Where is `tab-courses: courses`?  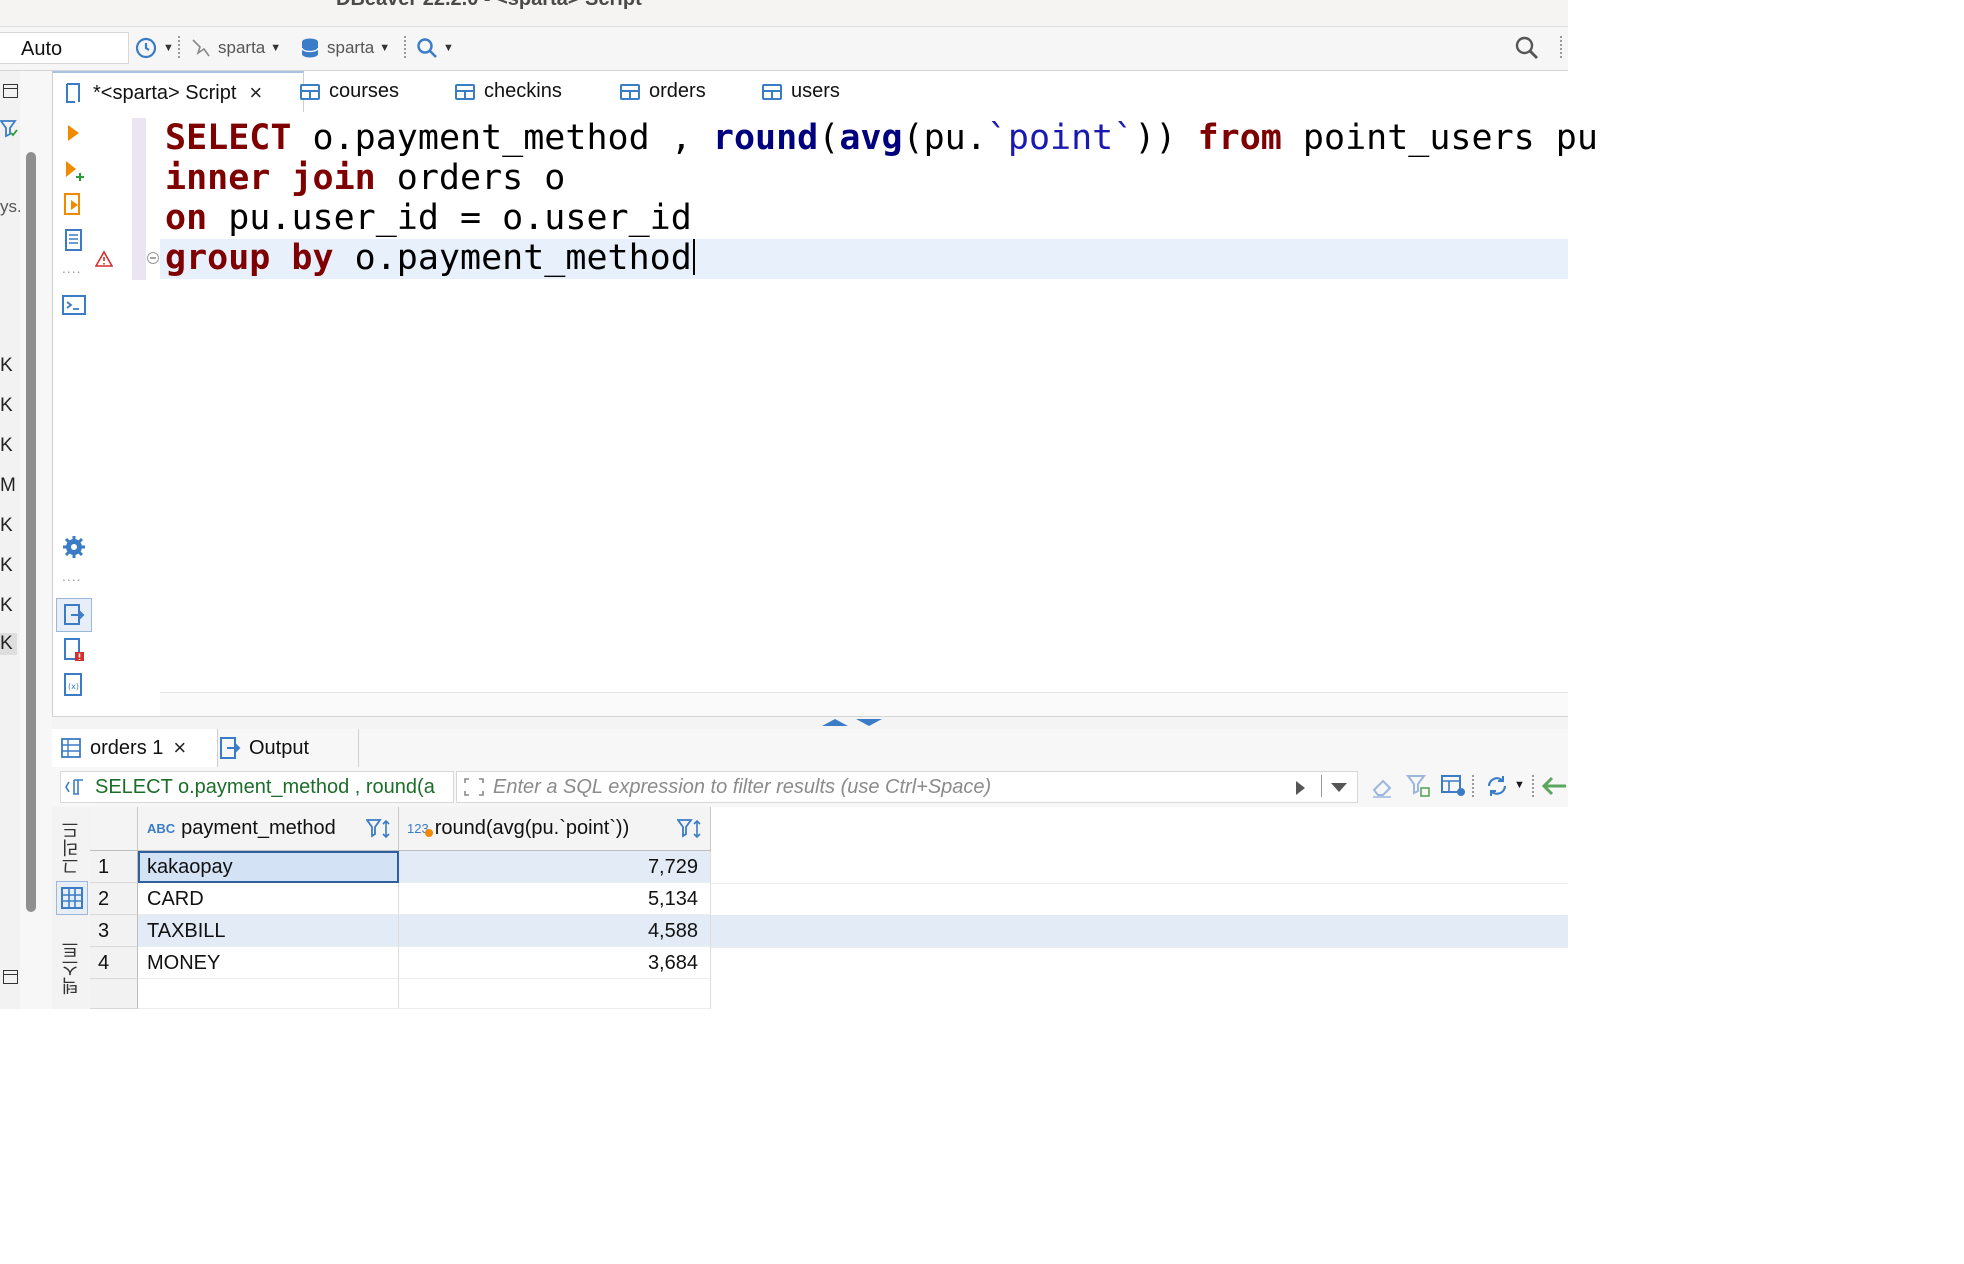
tab-courses: courses is located at coordinates (349, 91).